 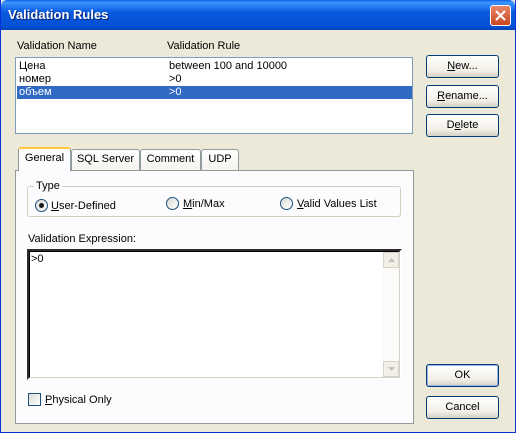 I want to click on rule-name: Цена, so click(x=32, y=66).